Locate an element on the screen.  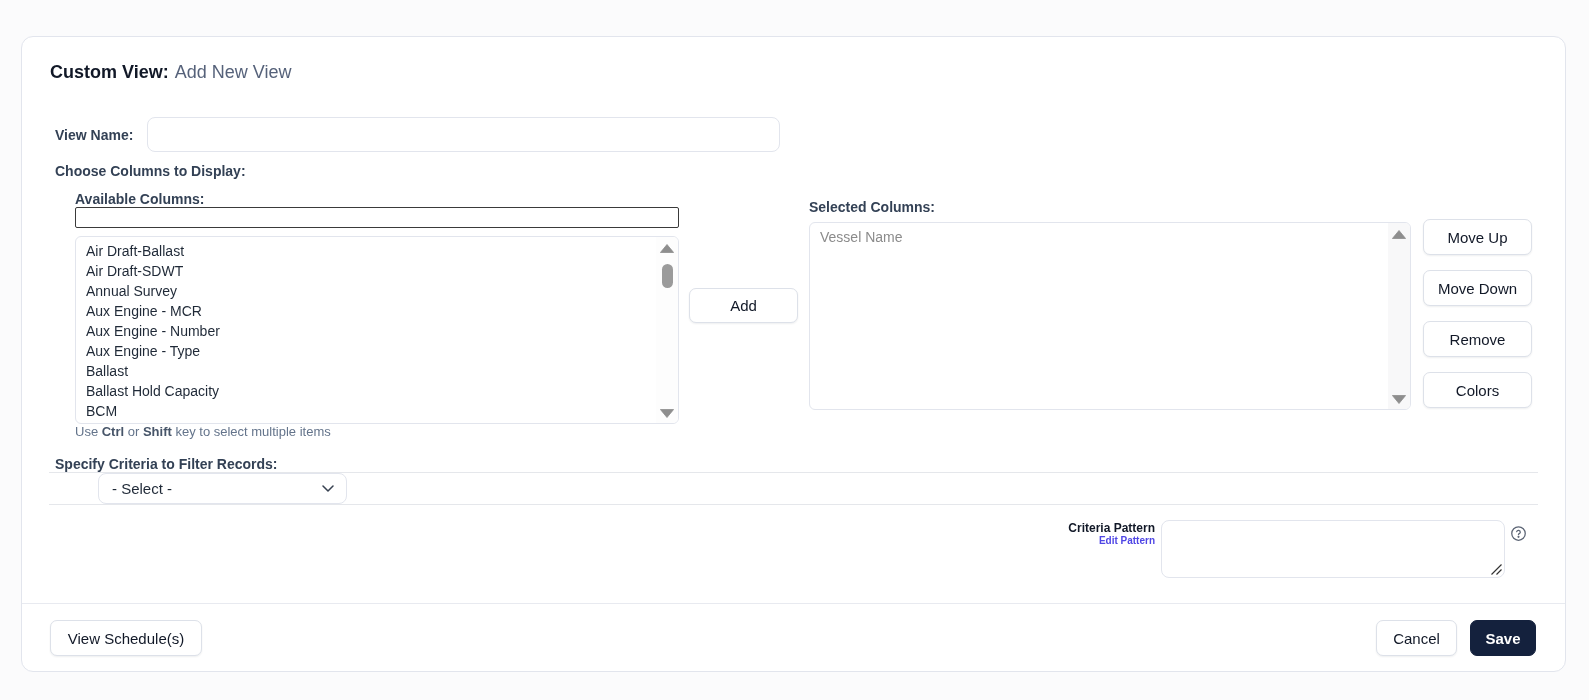
view-schedules-button: View Schedule(s) is located at coordinates (126, 638).